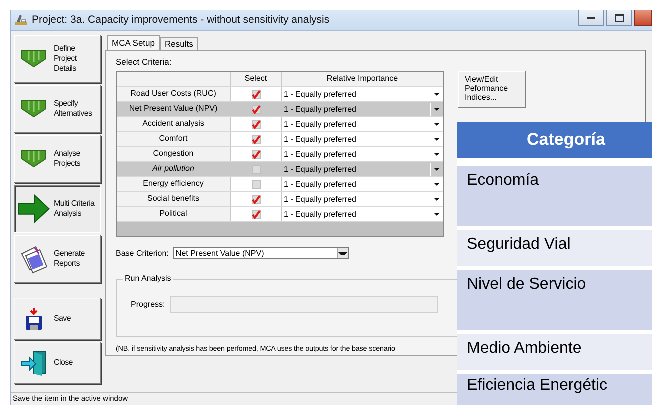 The height and width of the screenshot is (405, 652). What do you see at coordinates (554, 196) in the screenshot?
I see `table-cell: Economía` at bounding box center [554, 196].